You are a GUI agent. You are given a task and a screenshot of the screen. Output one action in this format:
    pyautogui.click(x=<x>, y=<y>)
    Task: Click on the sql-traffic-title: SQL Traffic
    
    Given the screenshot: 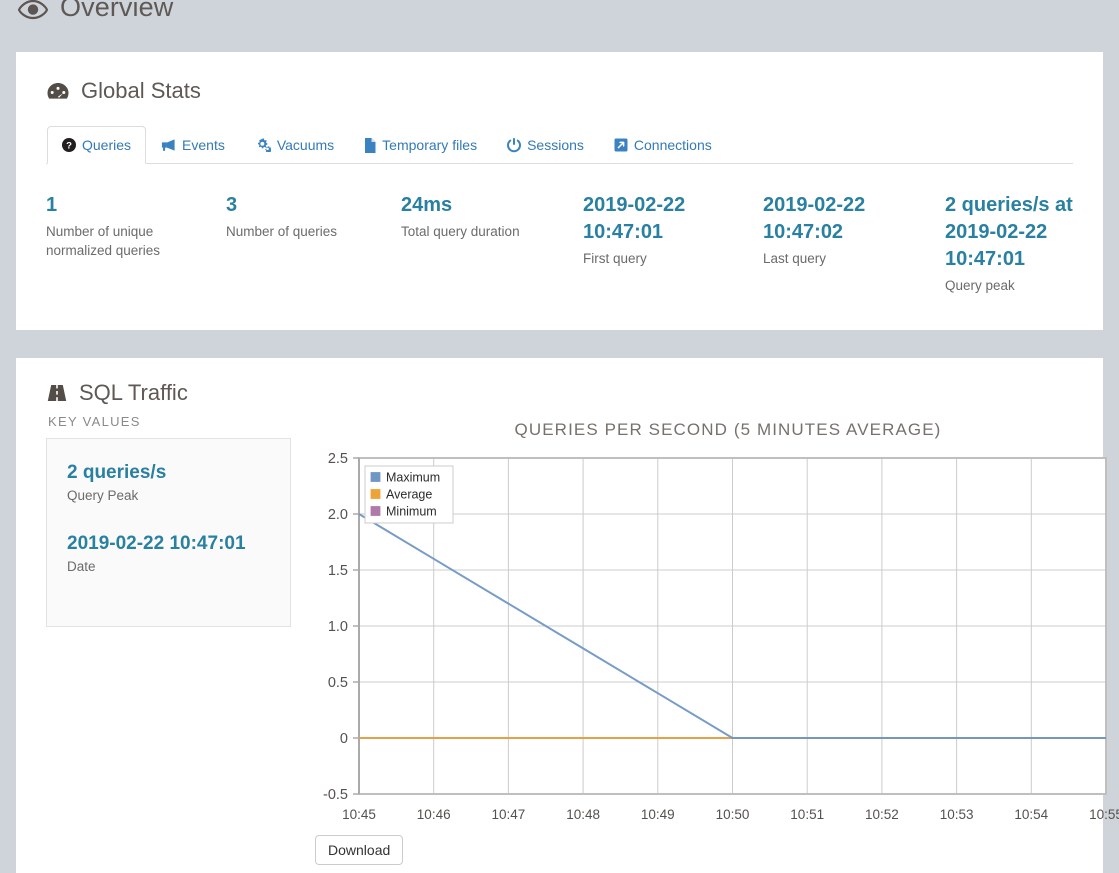 What is the action you would take?
    pyautogui.click(x=559, y=393)
    